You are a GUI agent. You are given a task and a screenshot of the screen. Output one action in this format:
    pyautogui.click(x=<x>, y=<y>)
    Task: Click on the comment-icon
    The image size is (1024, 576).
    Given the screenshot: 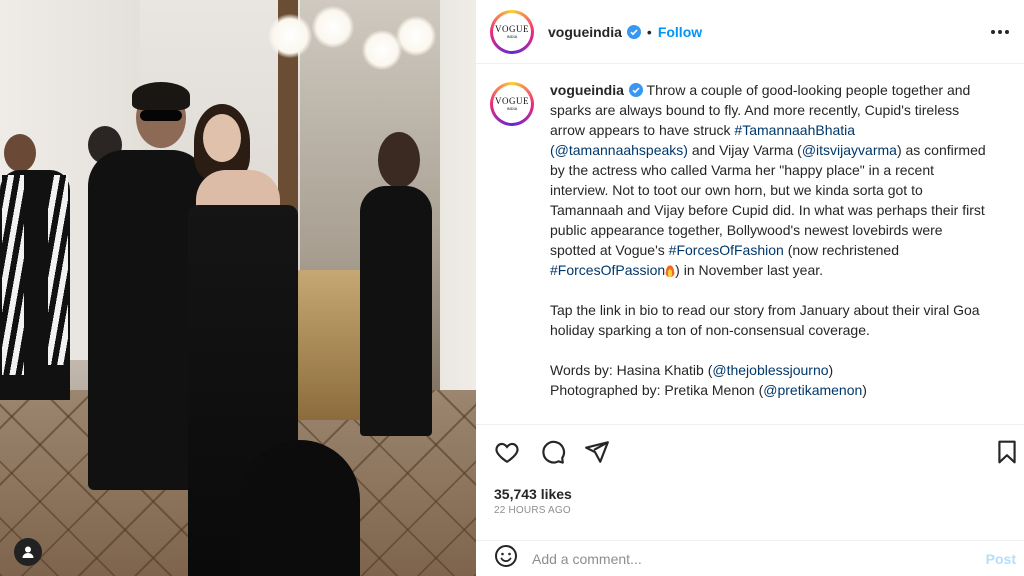 What is the action you would take?
    pyautogui.click(x=553, y=452)
    